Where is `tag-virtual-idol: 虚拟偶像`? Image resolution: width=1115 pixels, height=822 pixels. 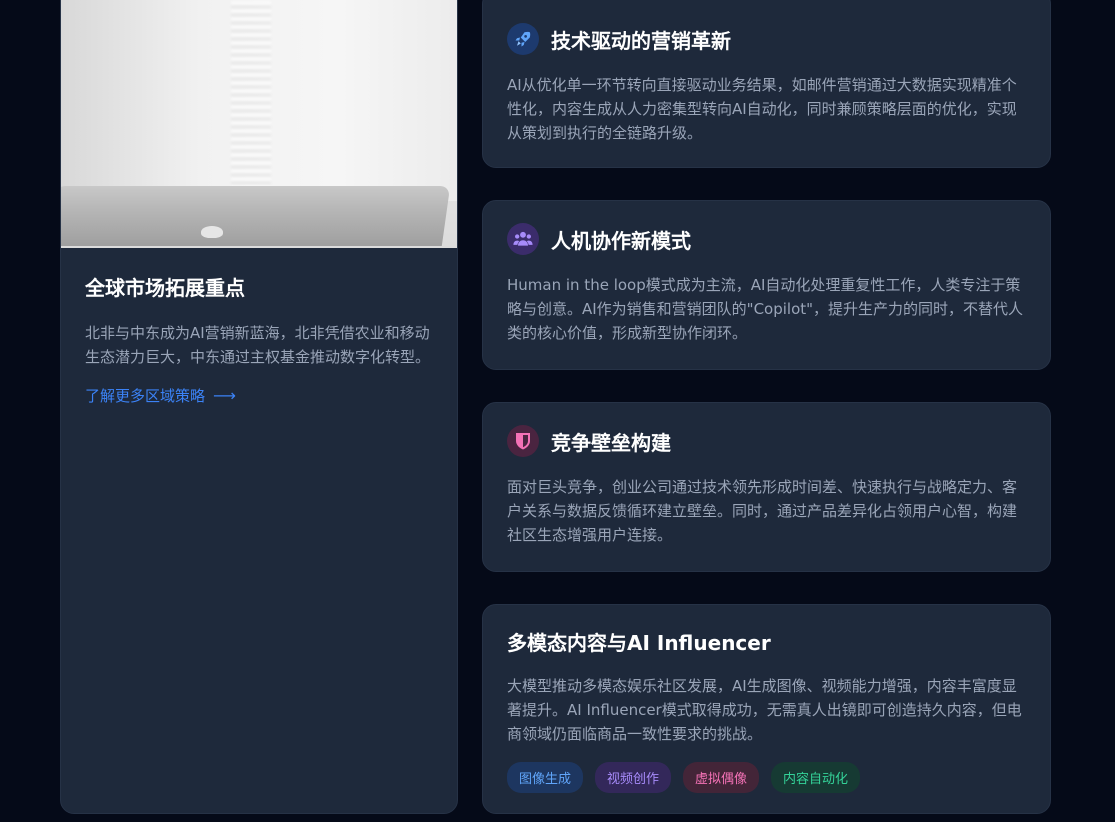 tag-virtual-idol: 虚拟偶像 is located at coordinates (721, 777).